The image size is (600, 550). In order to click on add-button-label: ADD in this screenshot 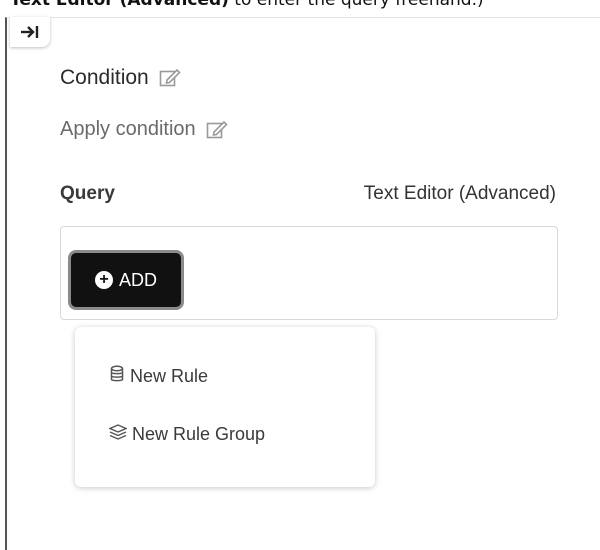, I will do `click(137, 279)`.